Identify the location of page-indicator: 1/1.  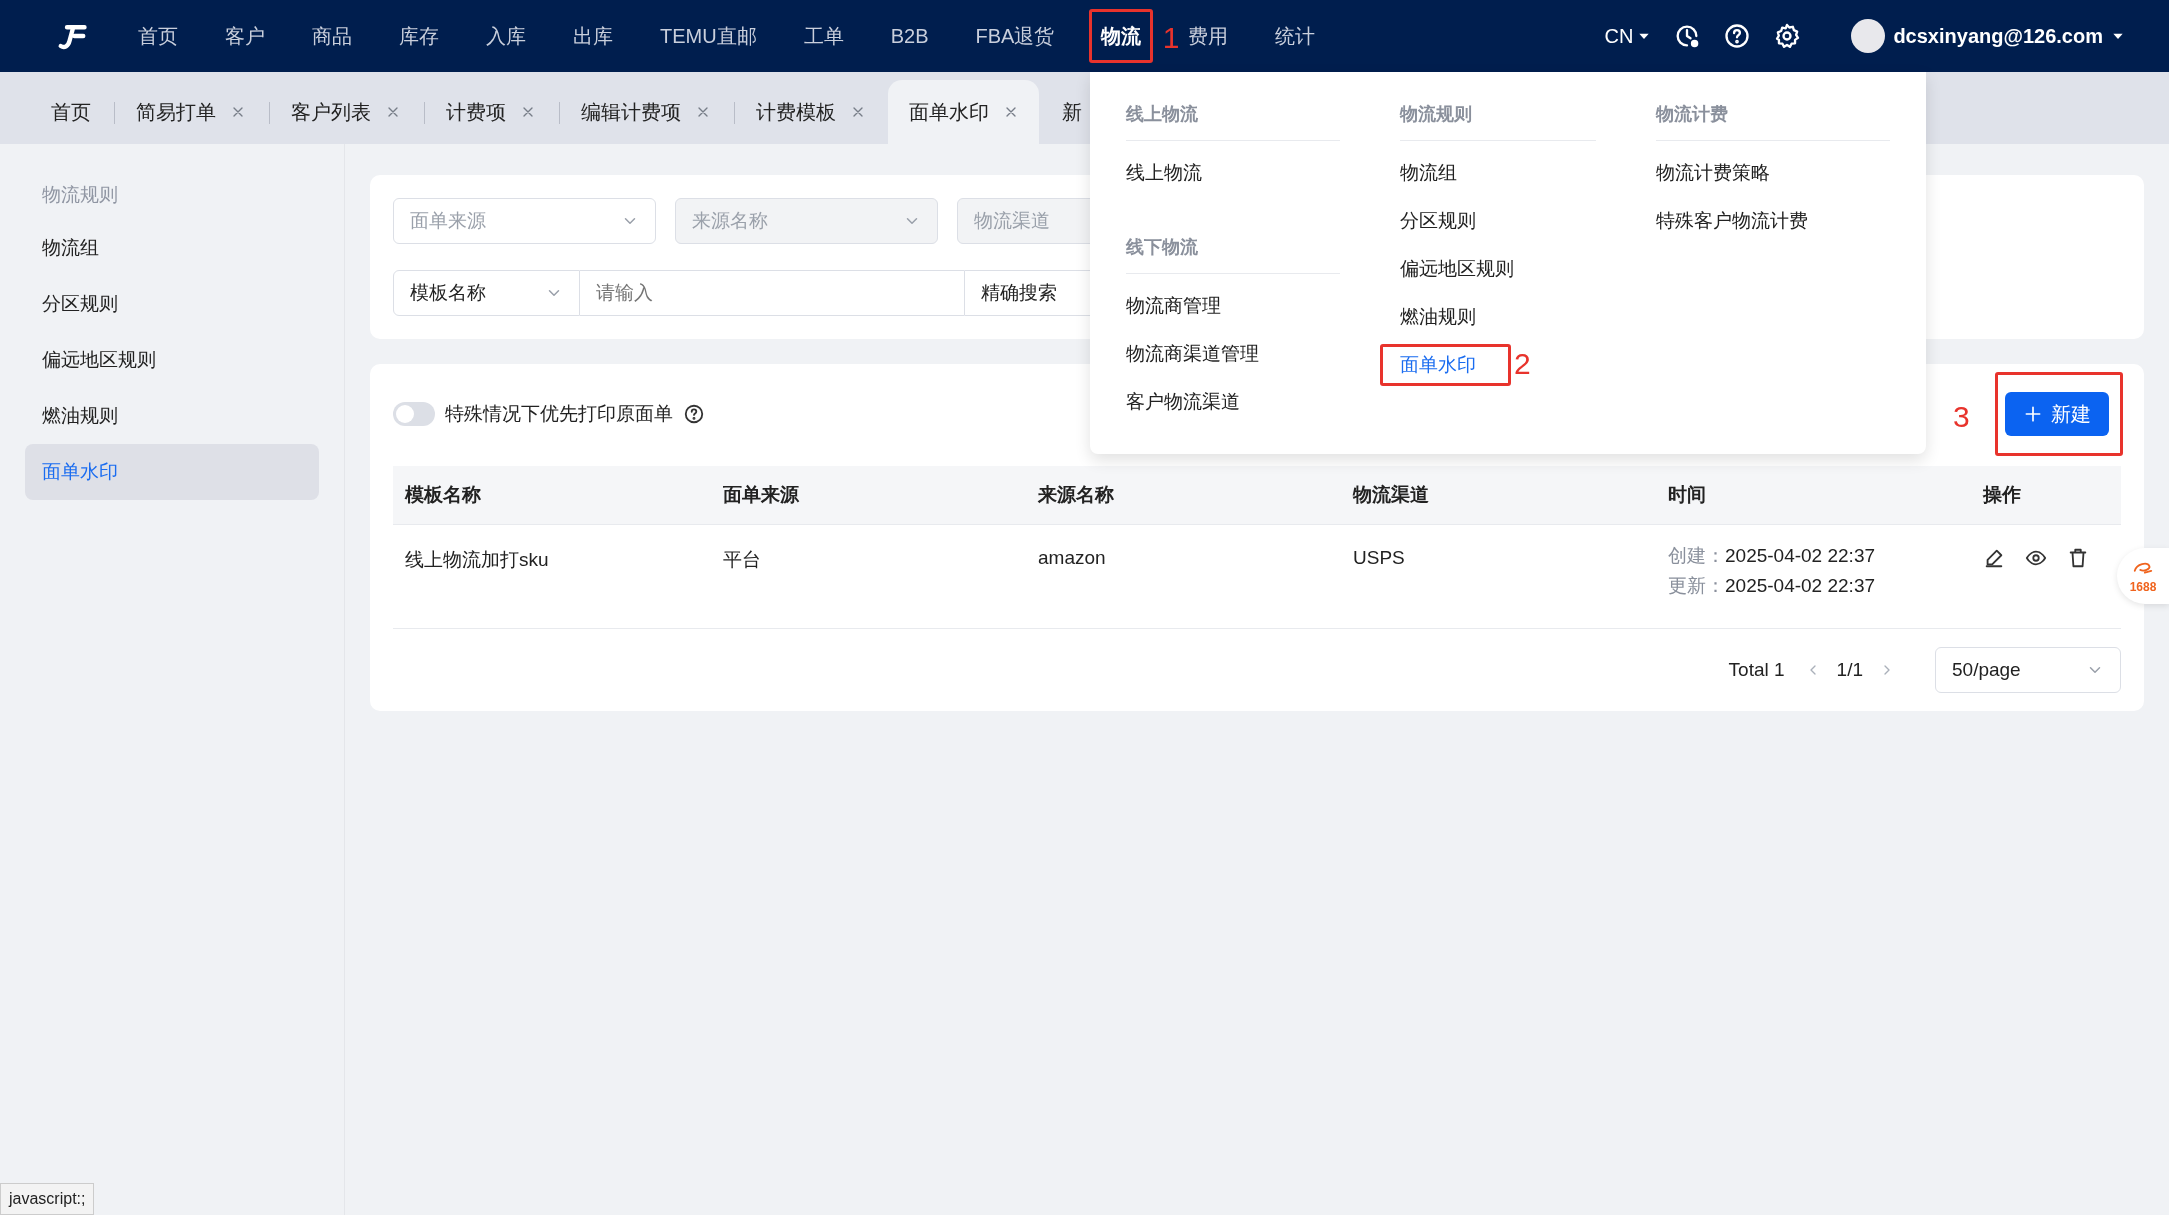
(1849, 670).